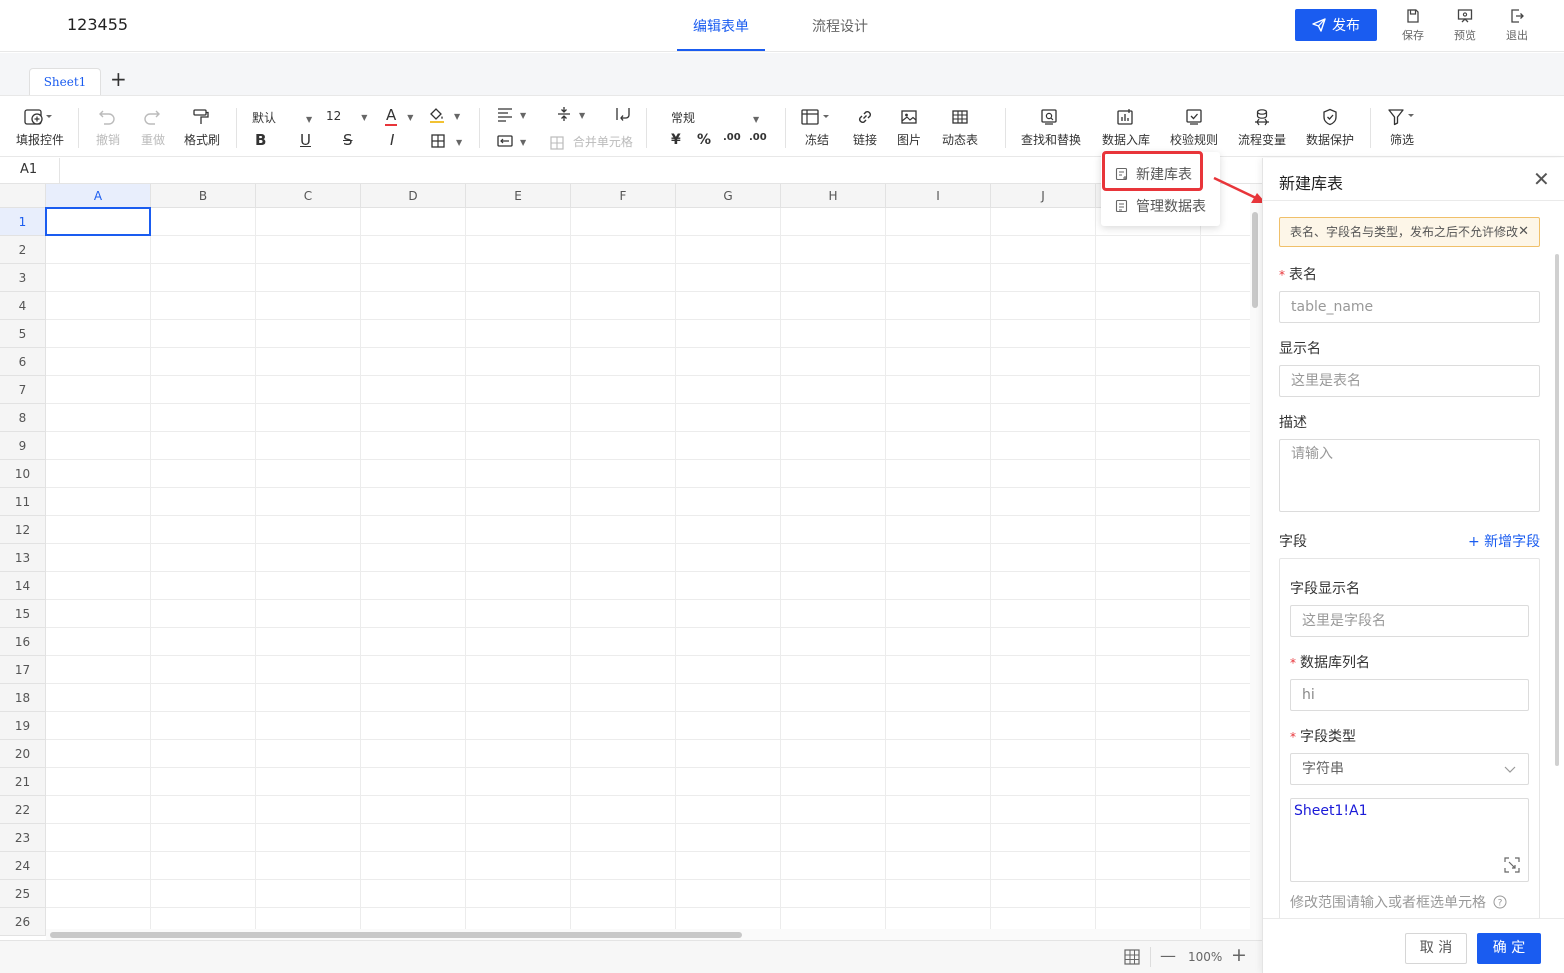 The width and height of the screenshot is (1564, 973). I want to click on percent-button: %, so click(704, 140).